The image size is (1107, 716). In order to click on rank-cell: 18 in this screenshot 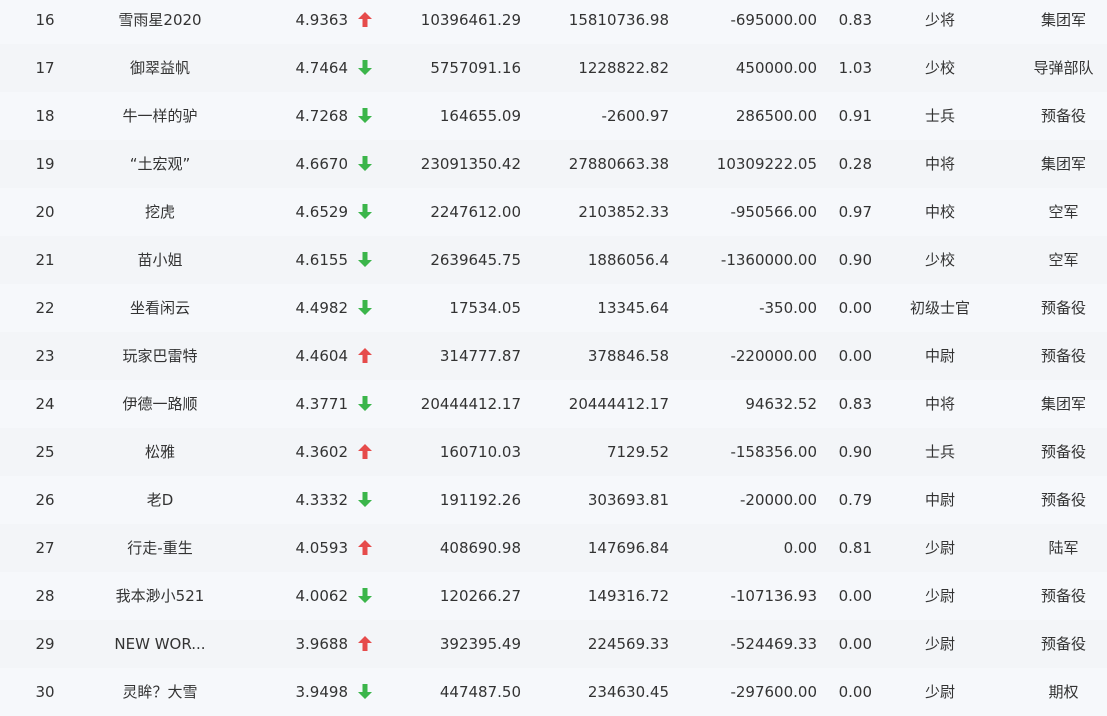, I will do `click(45, 116)`.